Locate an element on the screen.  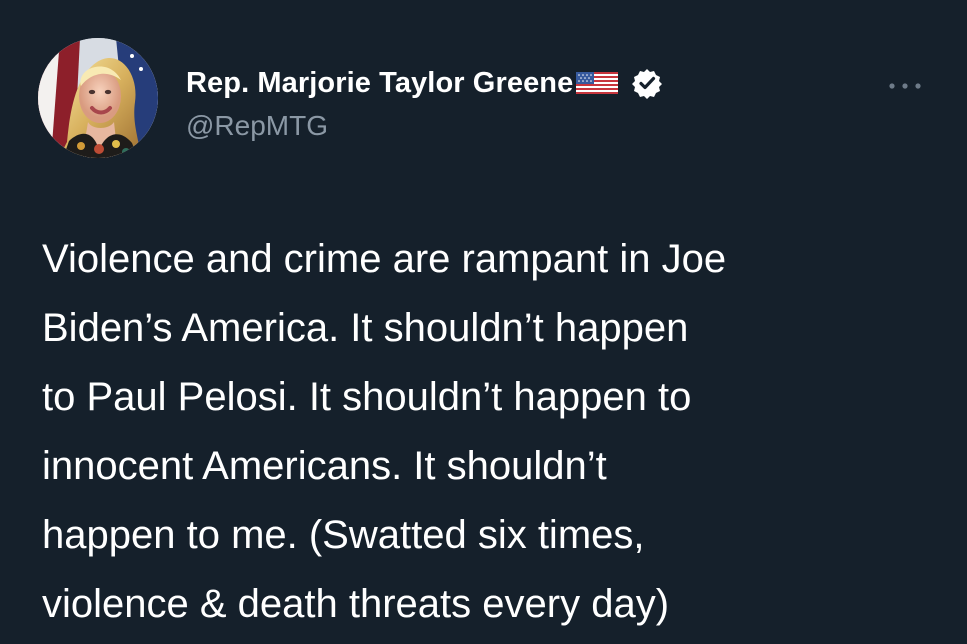
verified-badge-icon is located at coordinates (647, 84).